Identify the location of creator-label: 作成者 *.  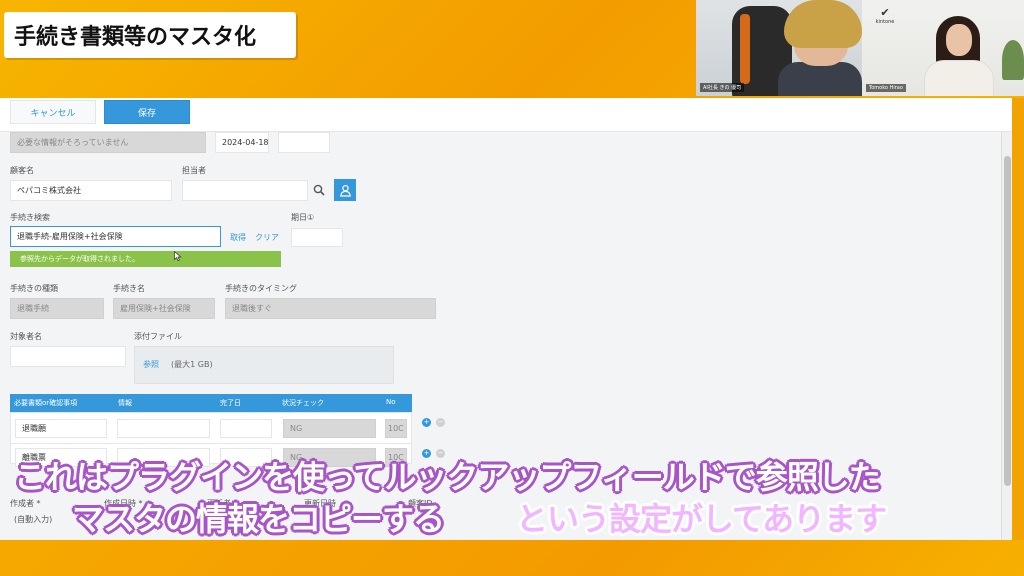
(25, 503).